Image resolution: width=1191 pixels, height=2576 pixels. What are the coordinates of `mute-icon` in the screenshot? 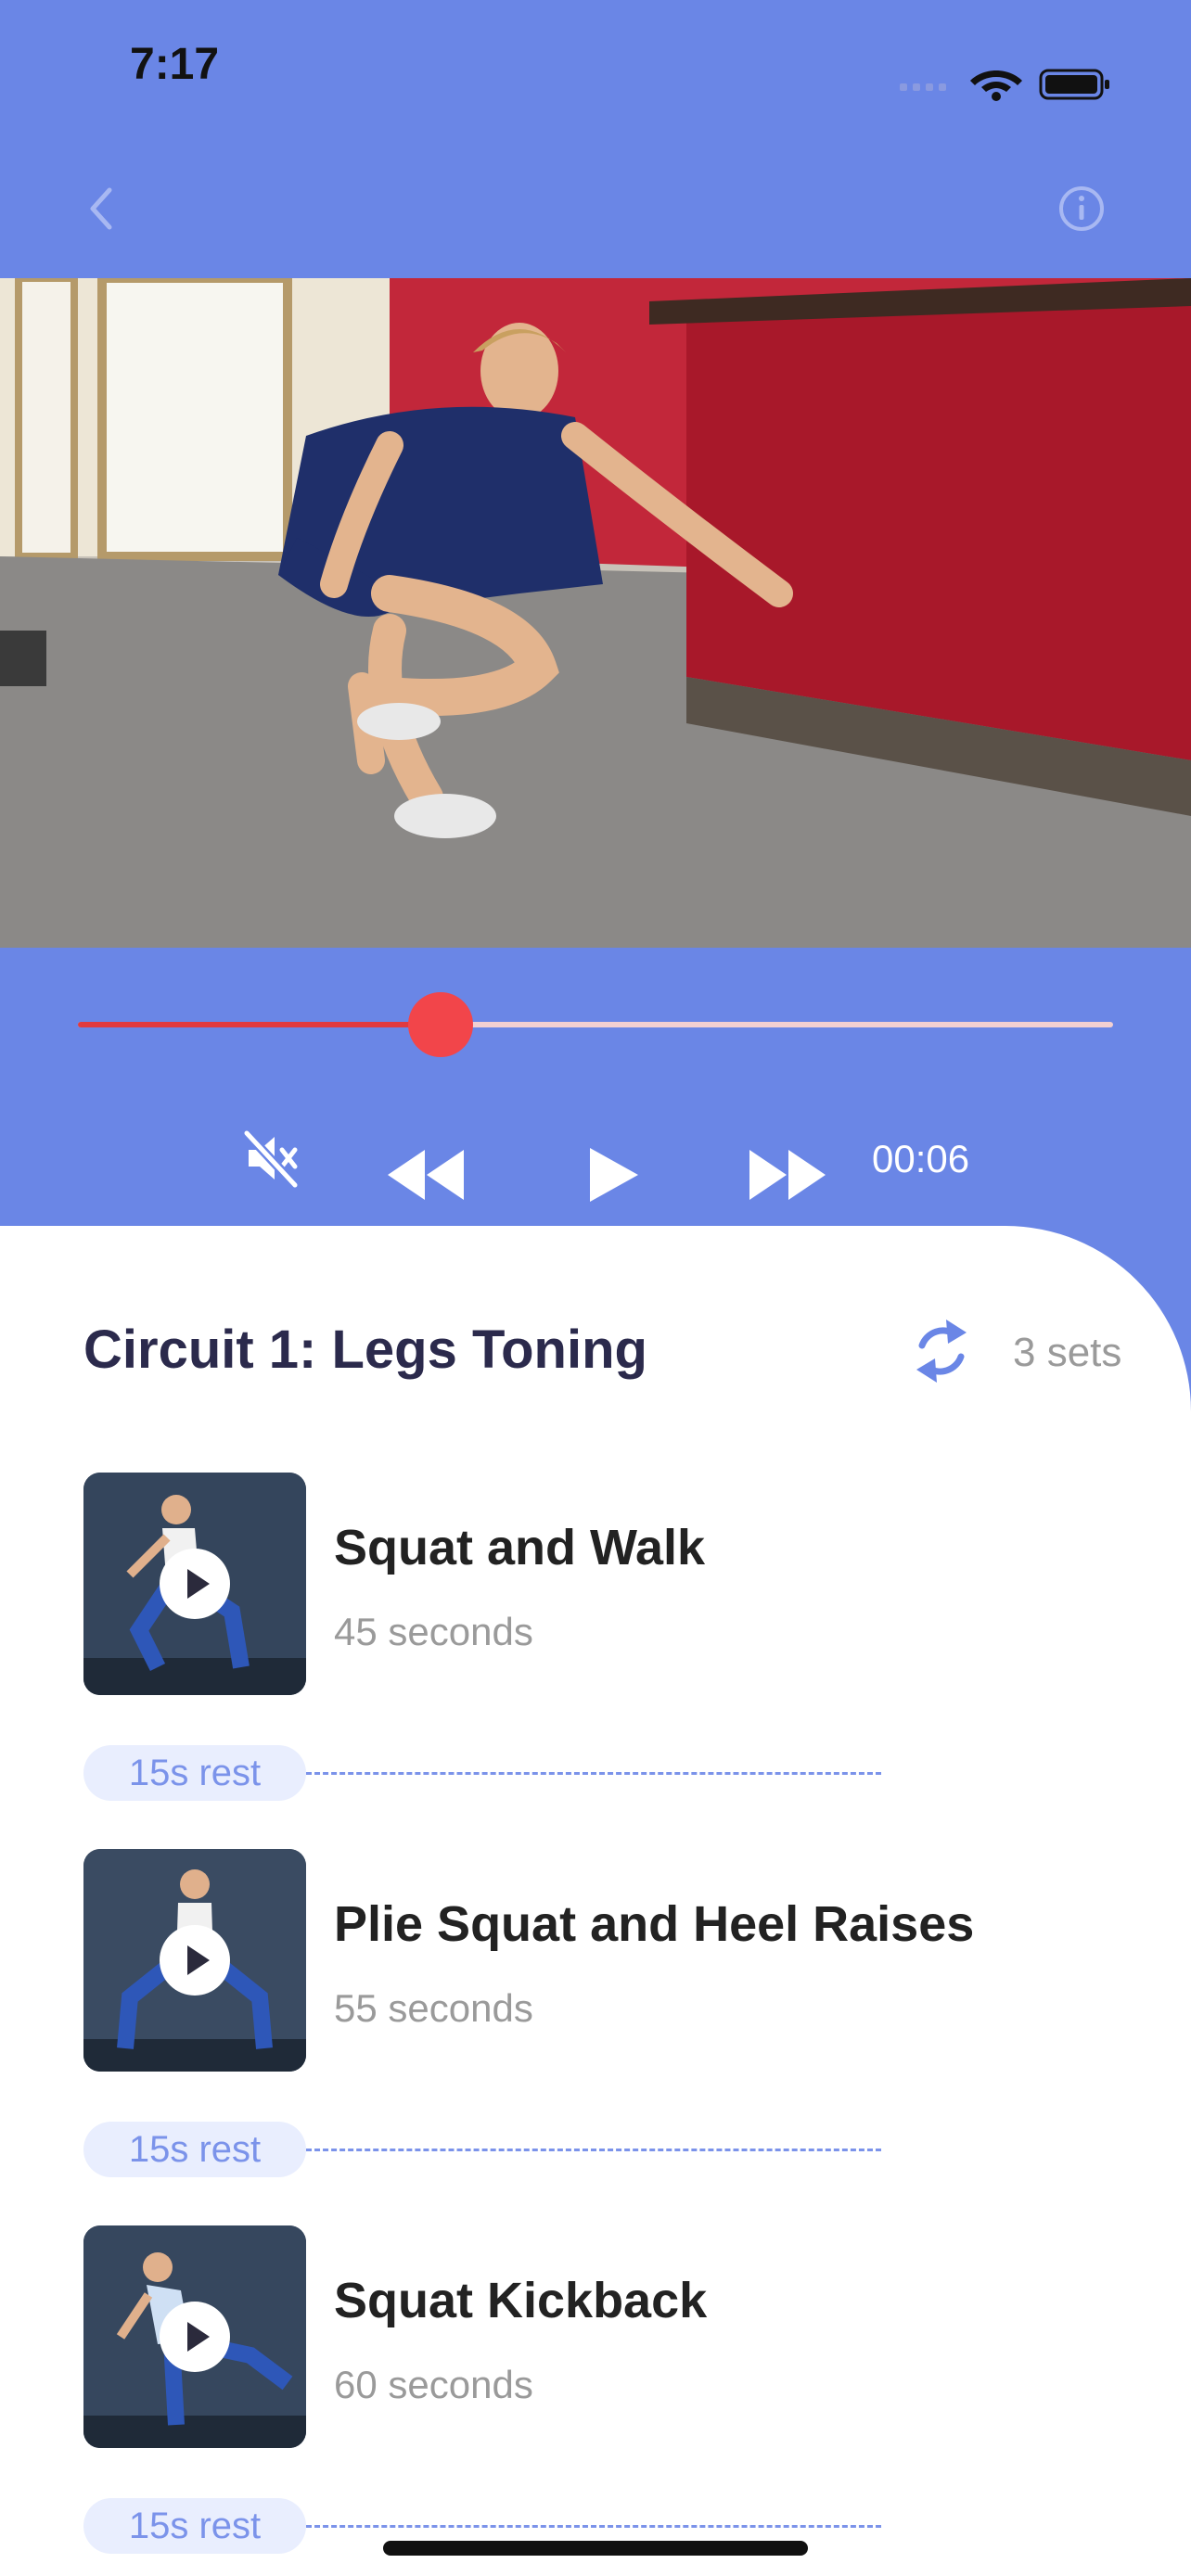 It's located at (271, 1158).